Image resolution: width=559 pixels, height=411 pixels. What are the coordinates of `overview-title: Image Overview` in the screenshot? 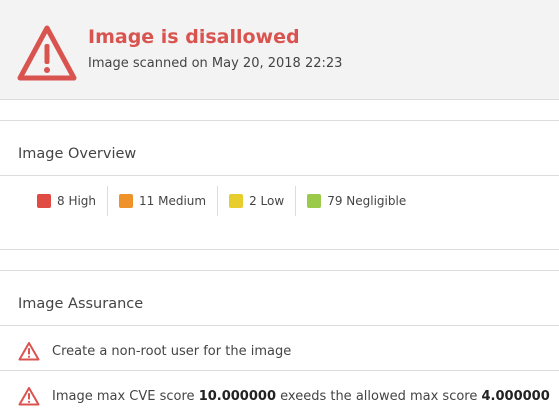 It's located at (77, 154).